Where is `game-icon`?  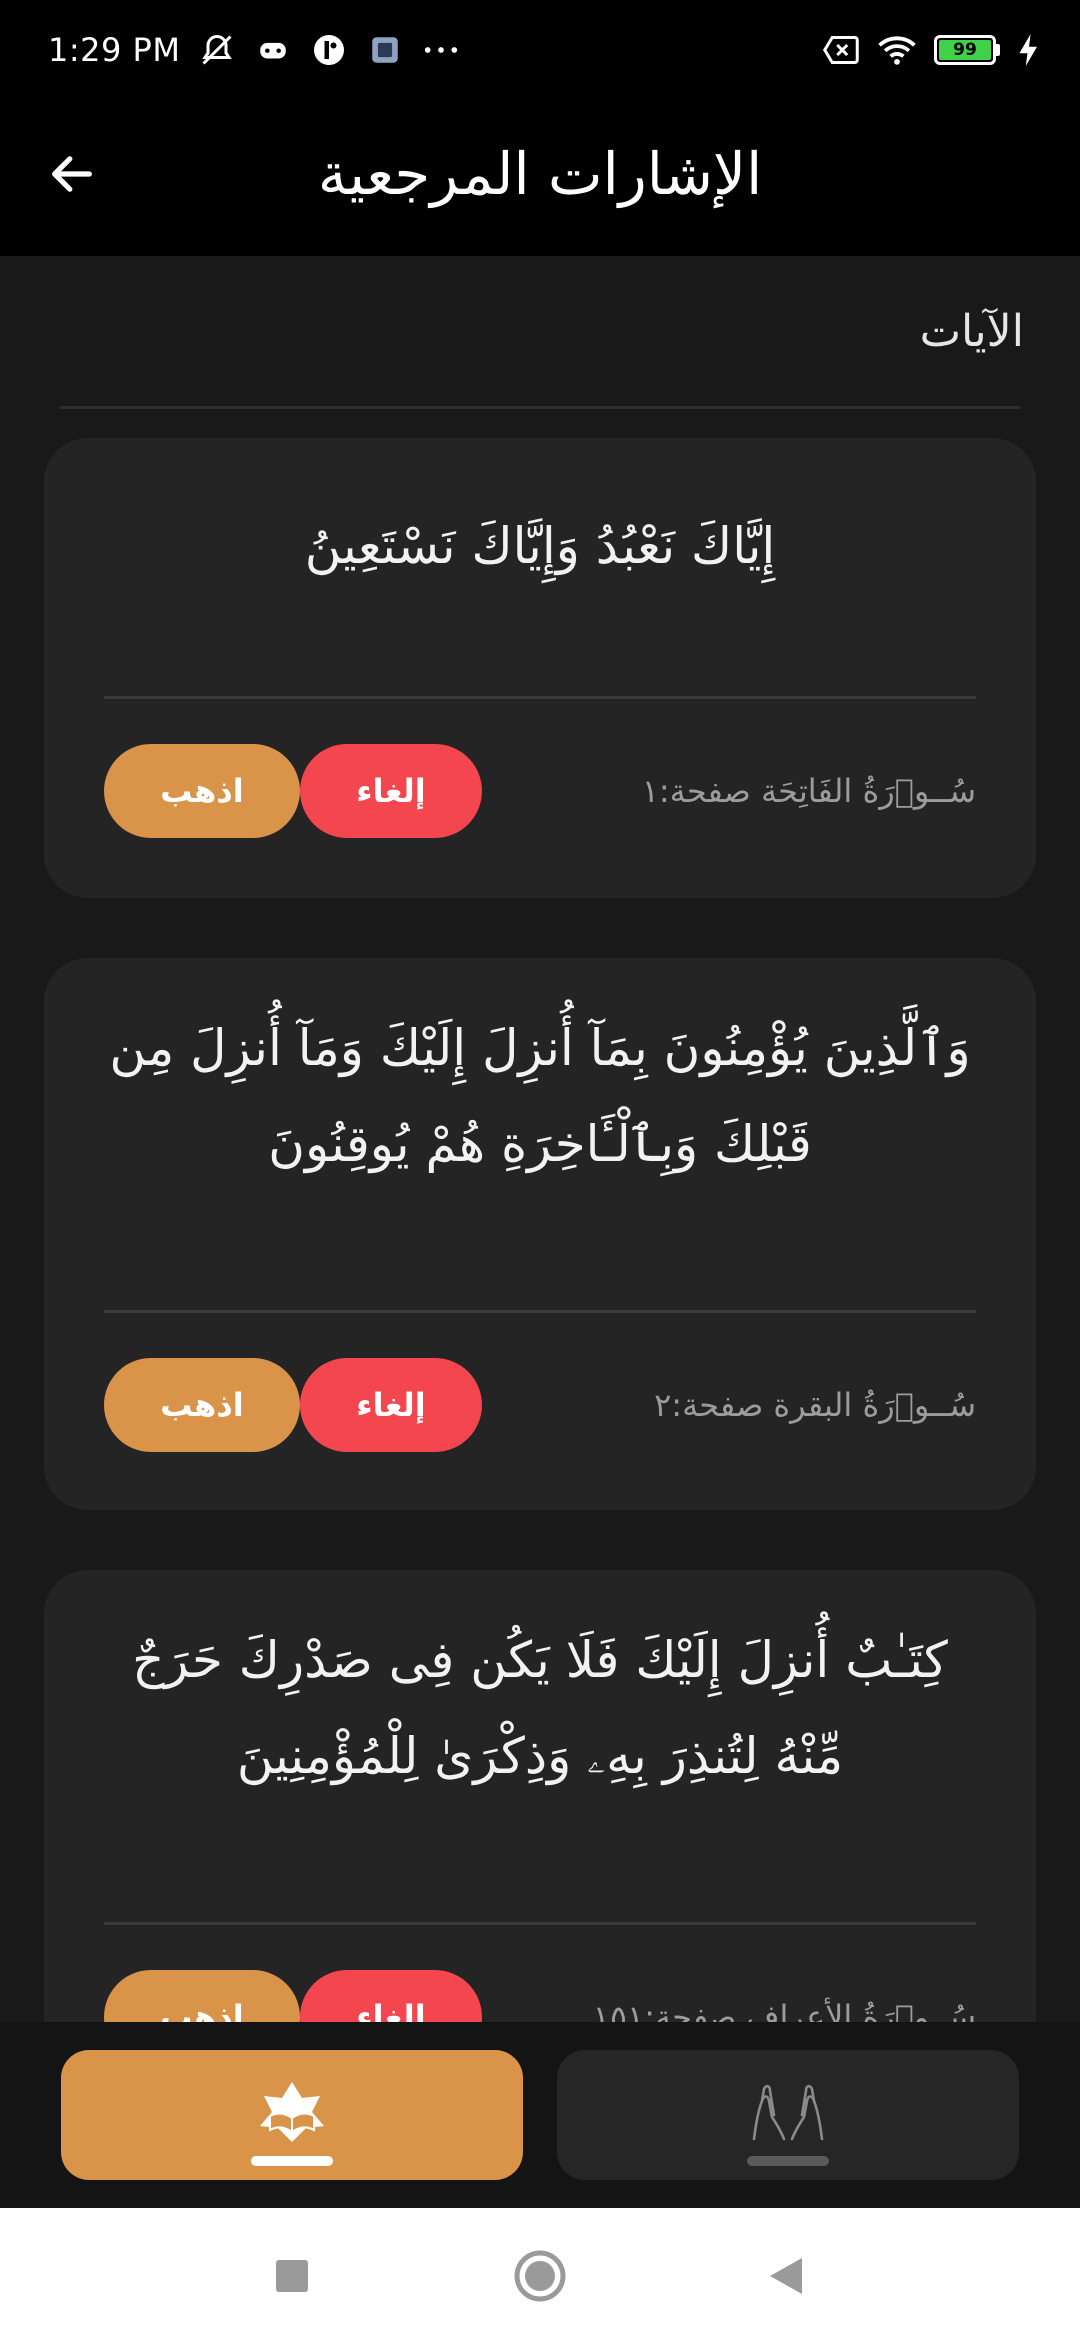 game-icon is located at coordinates (273, 50).